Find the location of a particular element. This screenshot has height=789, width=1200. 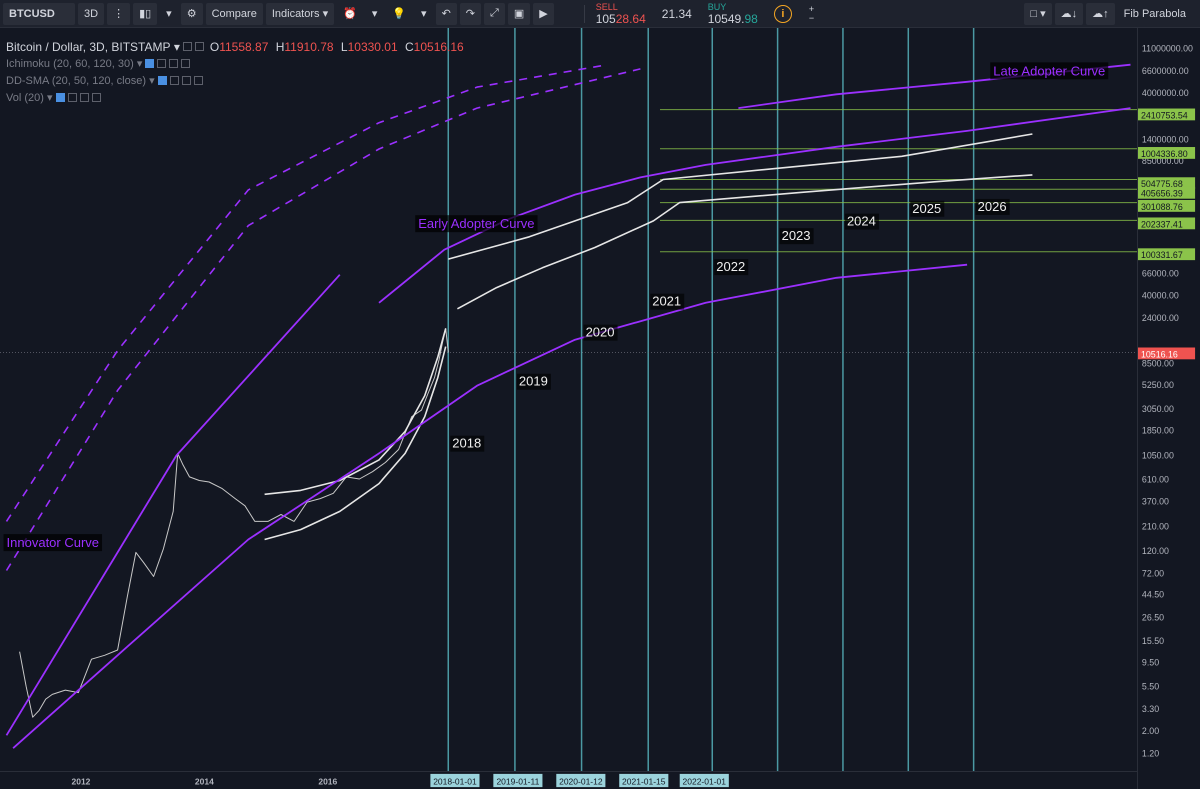

sell-price-highlight: 28.64 is located at coordinates (630, 18).